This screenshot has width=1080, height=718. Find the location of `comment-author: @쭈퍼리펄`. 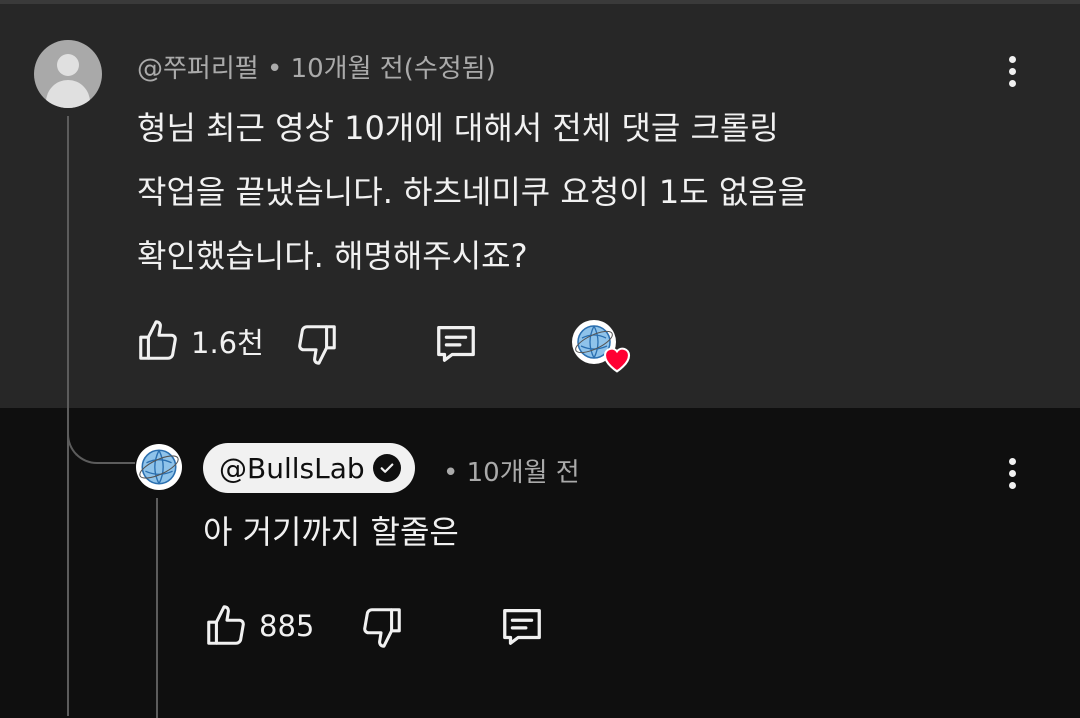

comment-author: @쭈퍼리펄 is located at coordinates (198, 69).